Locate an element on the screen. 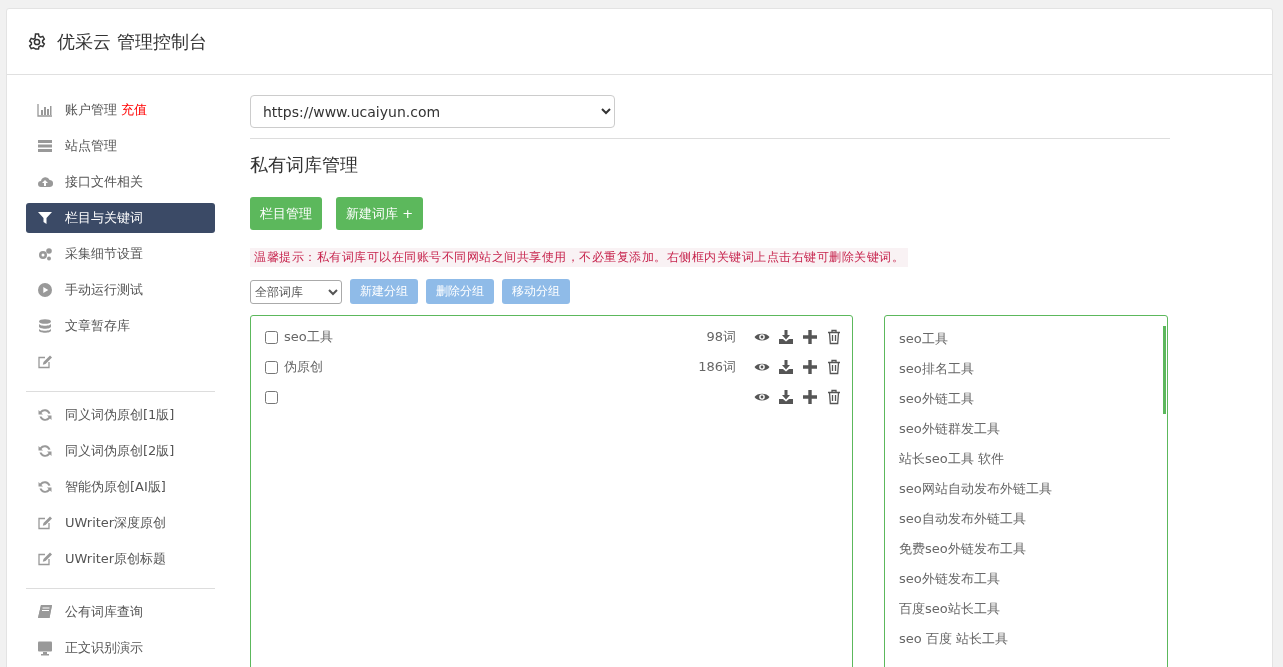 This screenshot has height=667, width=1283. library-name: 伪原创 is located at coordinates (303, 367).